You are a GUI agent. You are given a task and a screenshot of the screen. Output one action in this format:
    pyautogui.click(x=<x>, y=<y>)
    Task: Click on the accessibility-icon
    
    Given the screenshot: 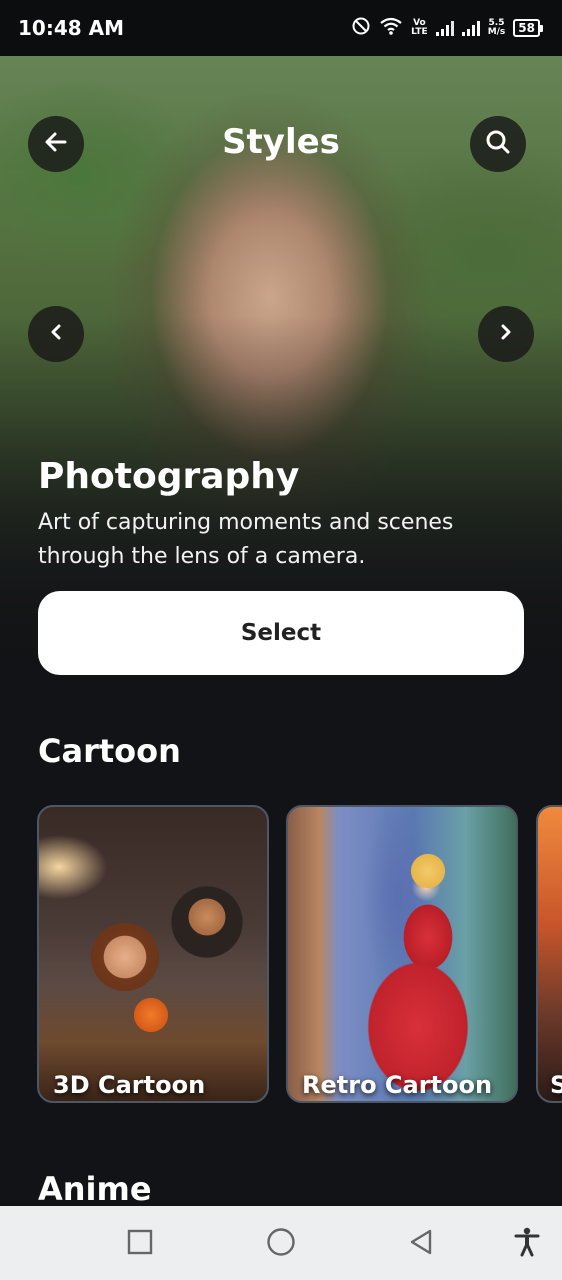 What is the action you would take?
    pyautogui.click(x=527, y=1244)
    